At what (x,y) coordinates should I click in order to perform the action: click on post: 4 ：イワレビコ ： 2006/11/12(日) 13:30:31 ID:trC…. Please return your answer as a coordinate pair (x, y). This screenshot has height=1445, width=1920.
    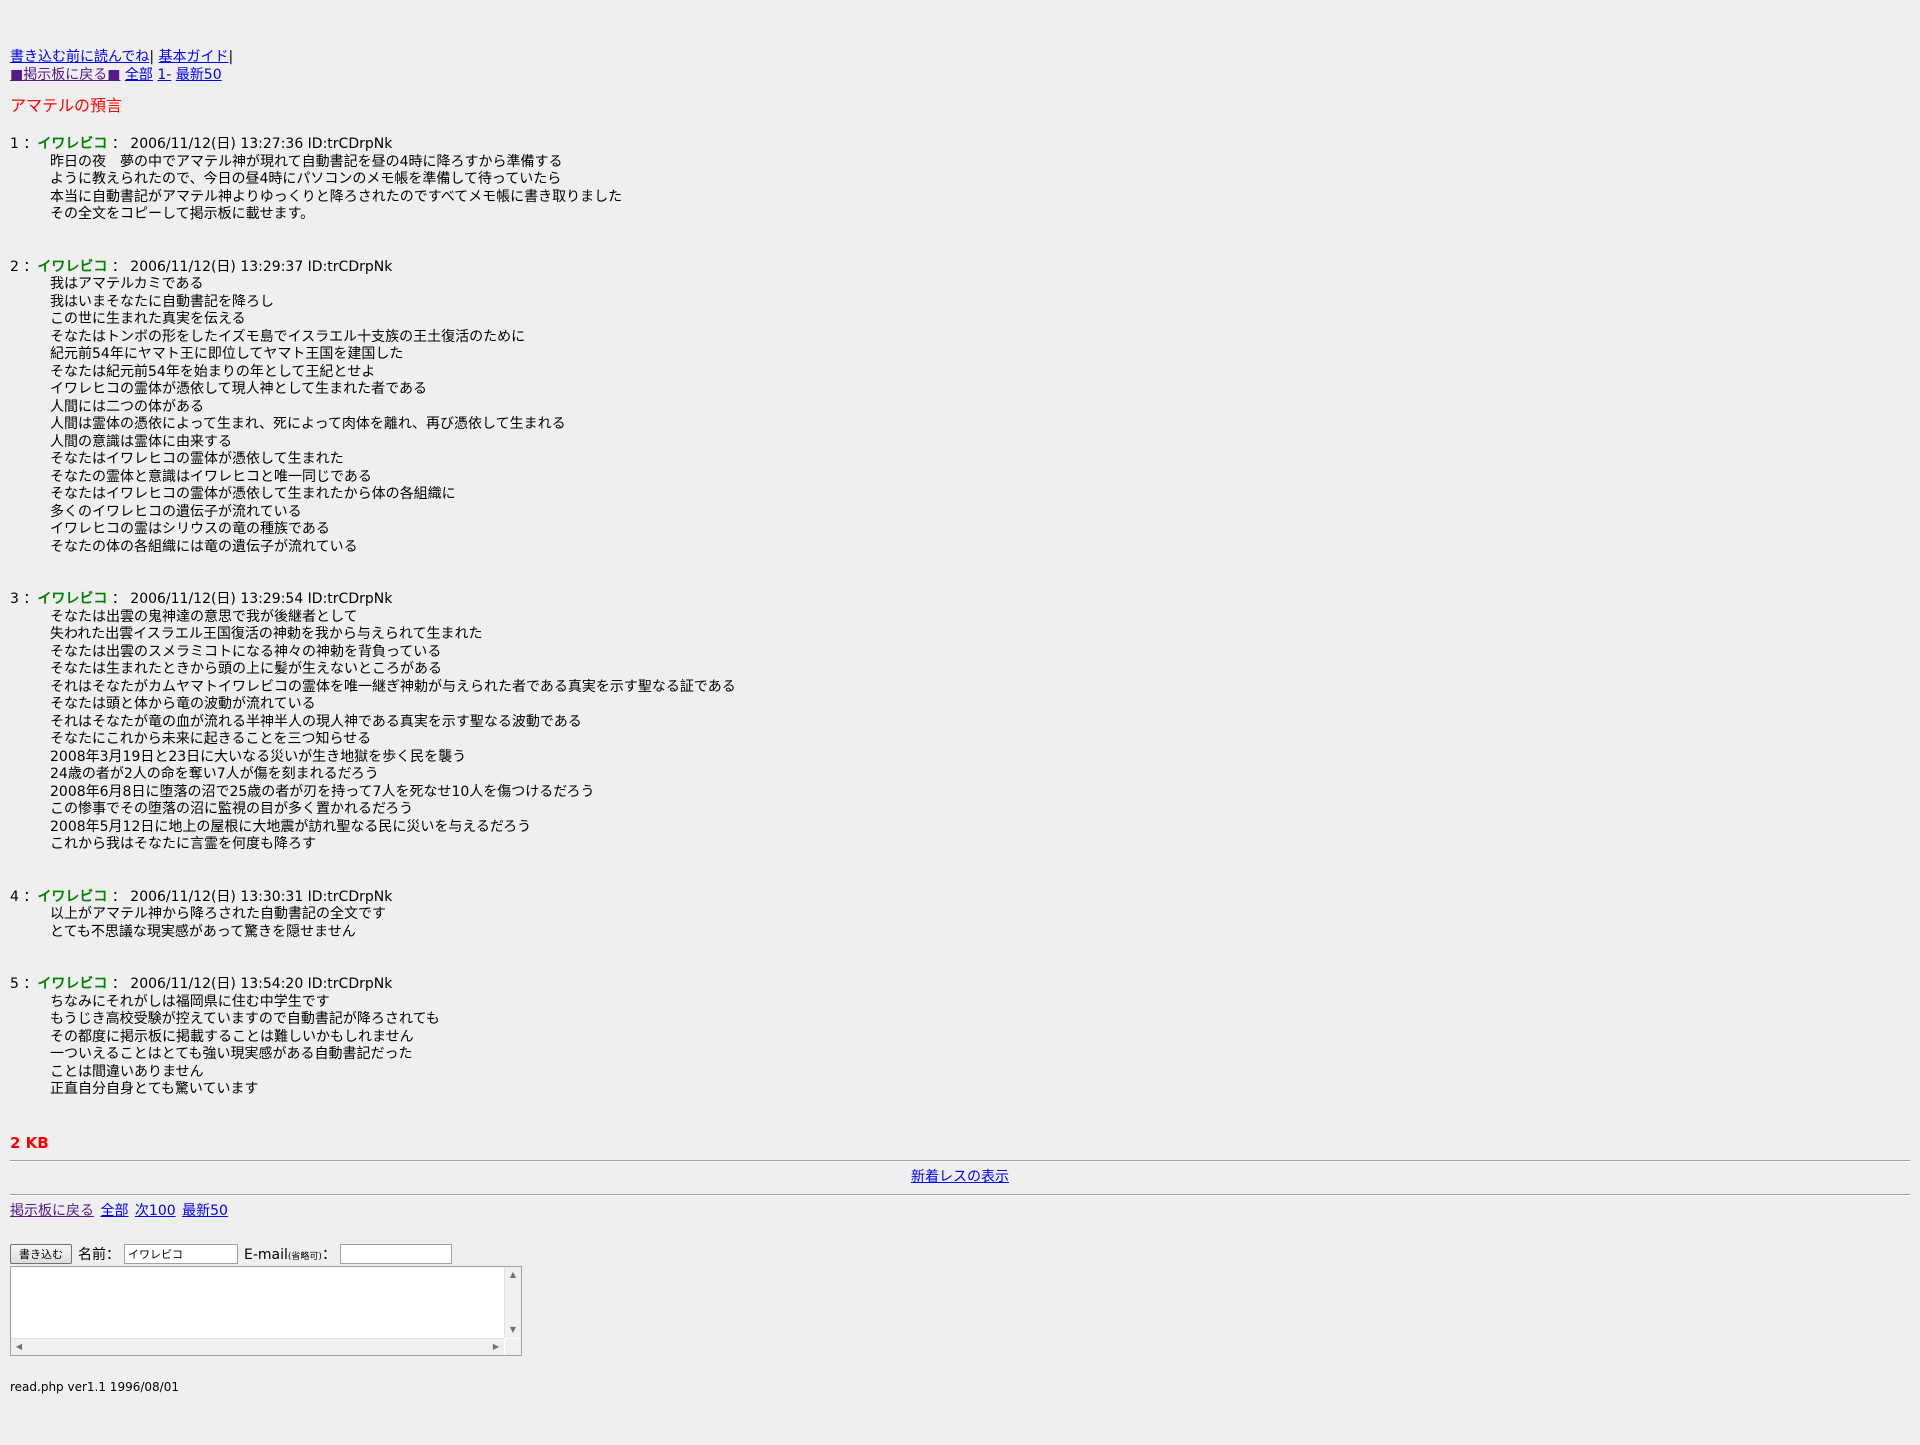
    Looking at the image, I should click on (960, 915).